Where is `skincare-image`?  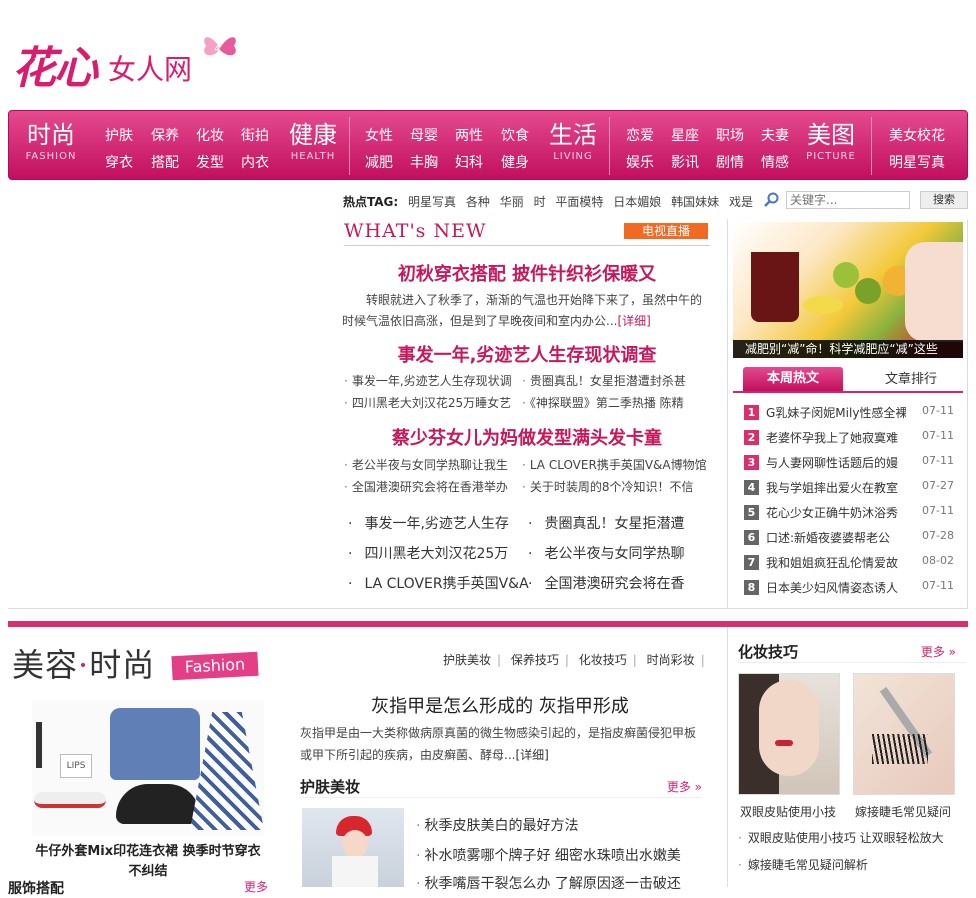
skincare-image is located at coordinates (353, 847).